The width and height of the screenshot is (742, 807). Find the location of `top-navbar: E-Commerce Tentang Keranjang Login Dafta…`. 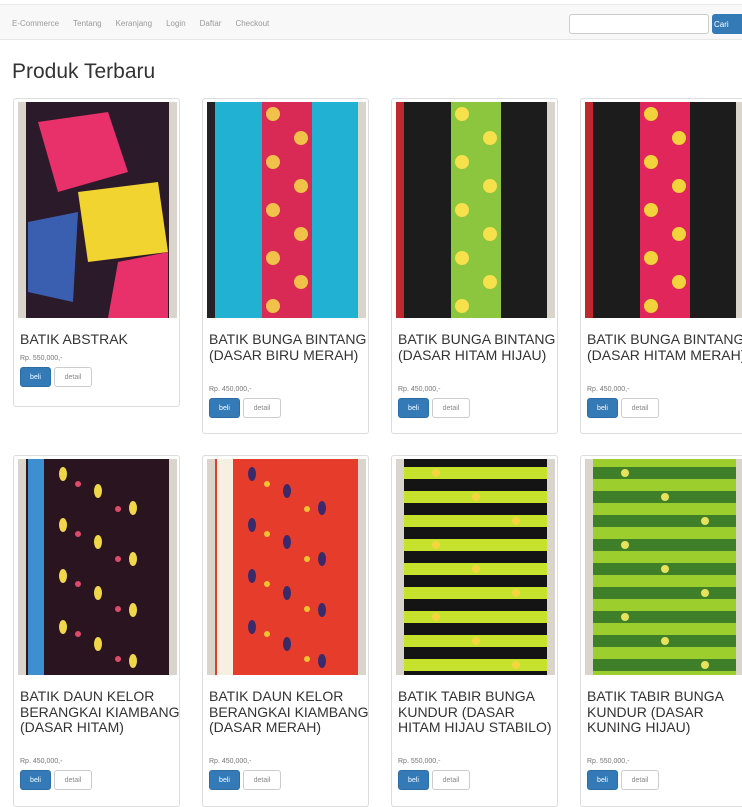

top-navbar: E-Commerce Tentang Keranjang Login Dafta… is located at coordinates (371, 22).